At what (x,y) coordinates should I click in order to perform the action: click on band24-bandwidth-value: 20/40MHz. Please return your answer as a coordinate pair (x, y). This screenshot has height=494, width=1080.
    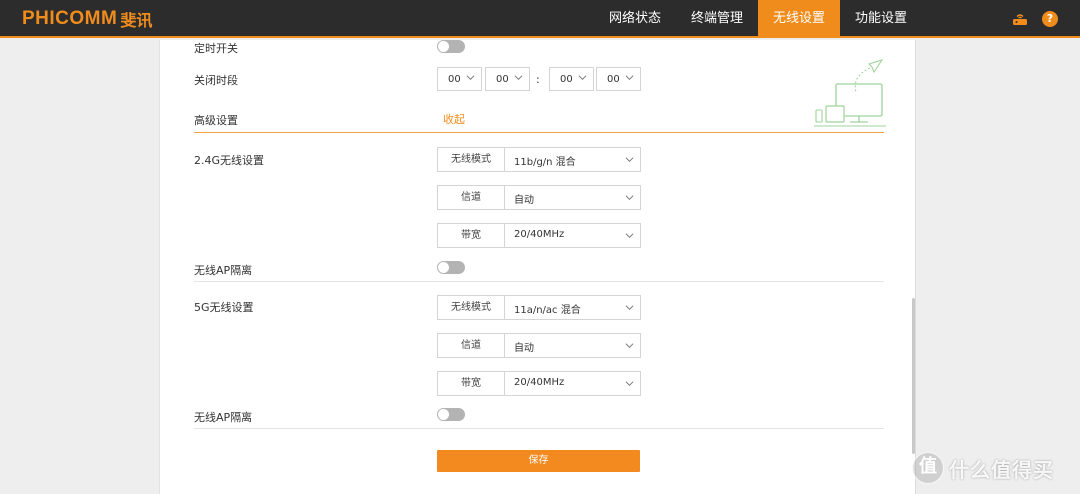
    Looking at the image, I should click on (539, 234).